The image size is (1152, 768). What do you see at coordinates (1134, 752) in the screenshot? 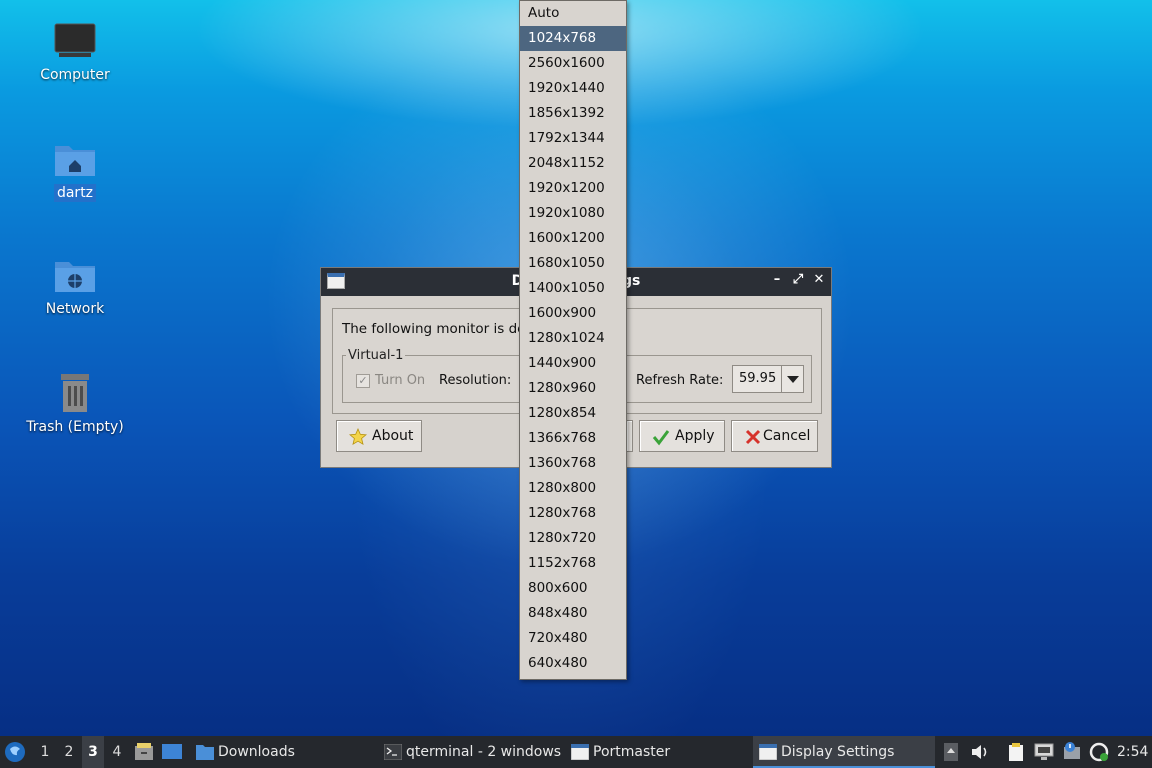
I see `clock: 2:54` at bounding box center [1134, 752].